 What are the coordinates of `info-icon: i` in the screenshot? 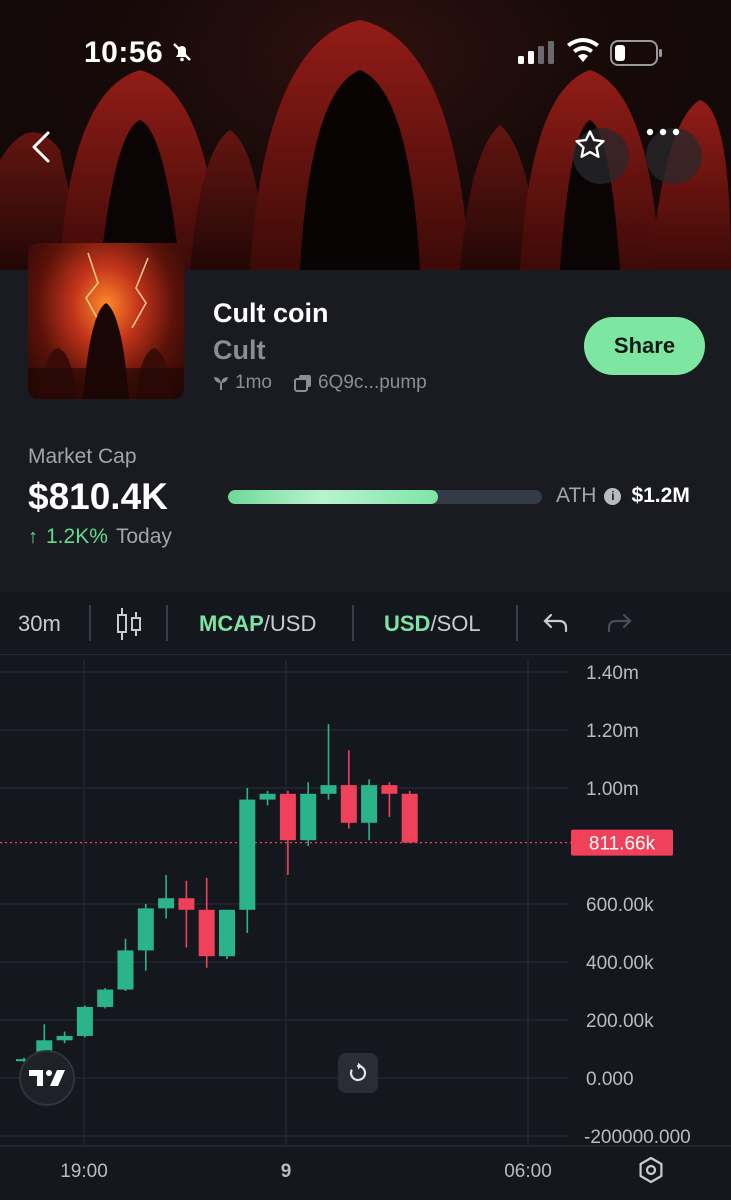 It's located at (613, 496).